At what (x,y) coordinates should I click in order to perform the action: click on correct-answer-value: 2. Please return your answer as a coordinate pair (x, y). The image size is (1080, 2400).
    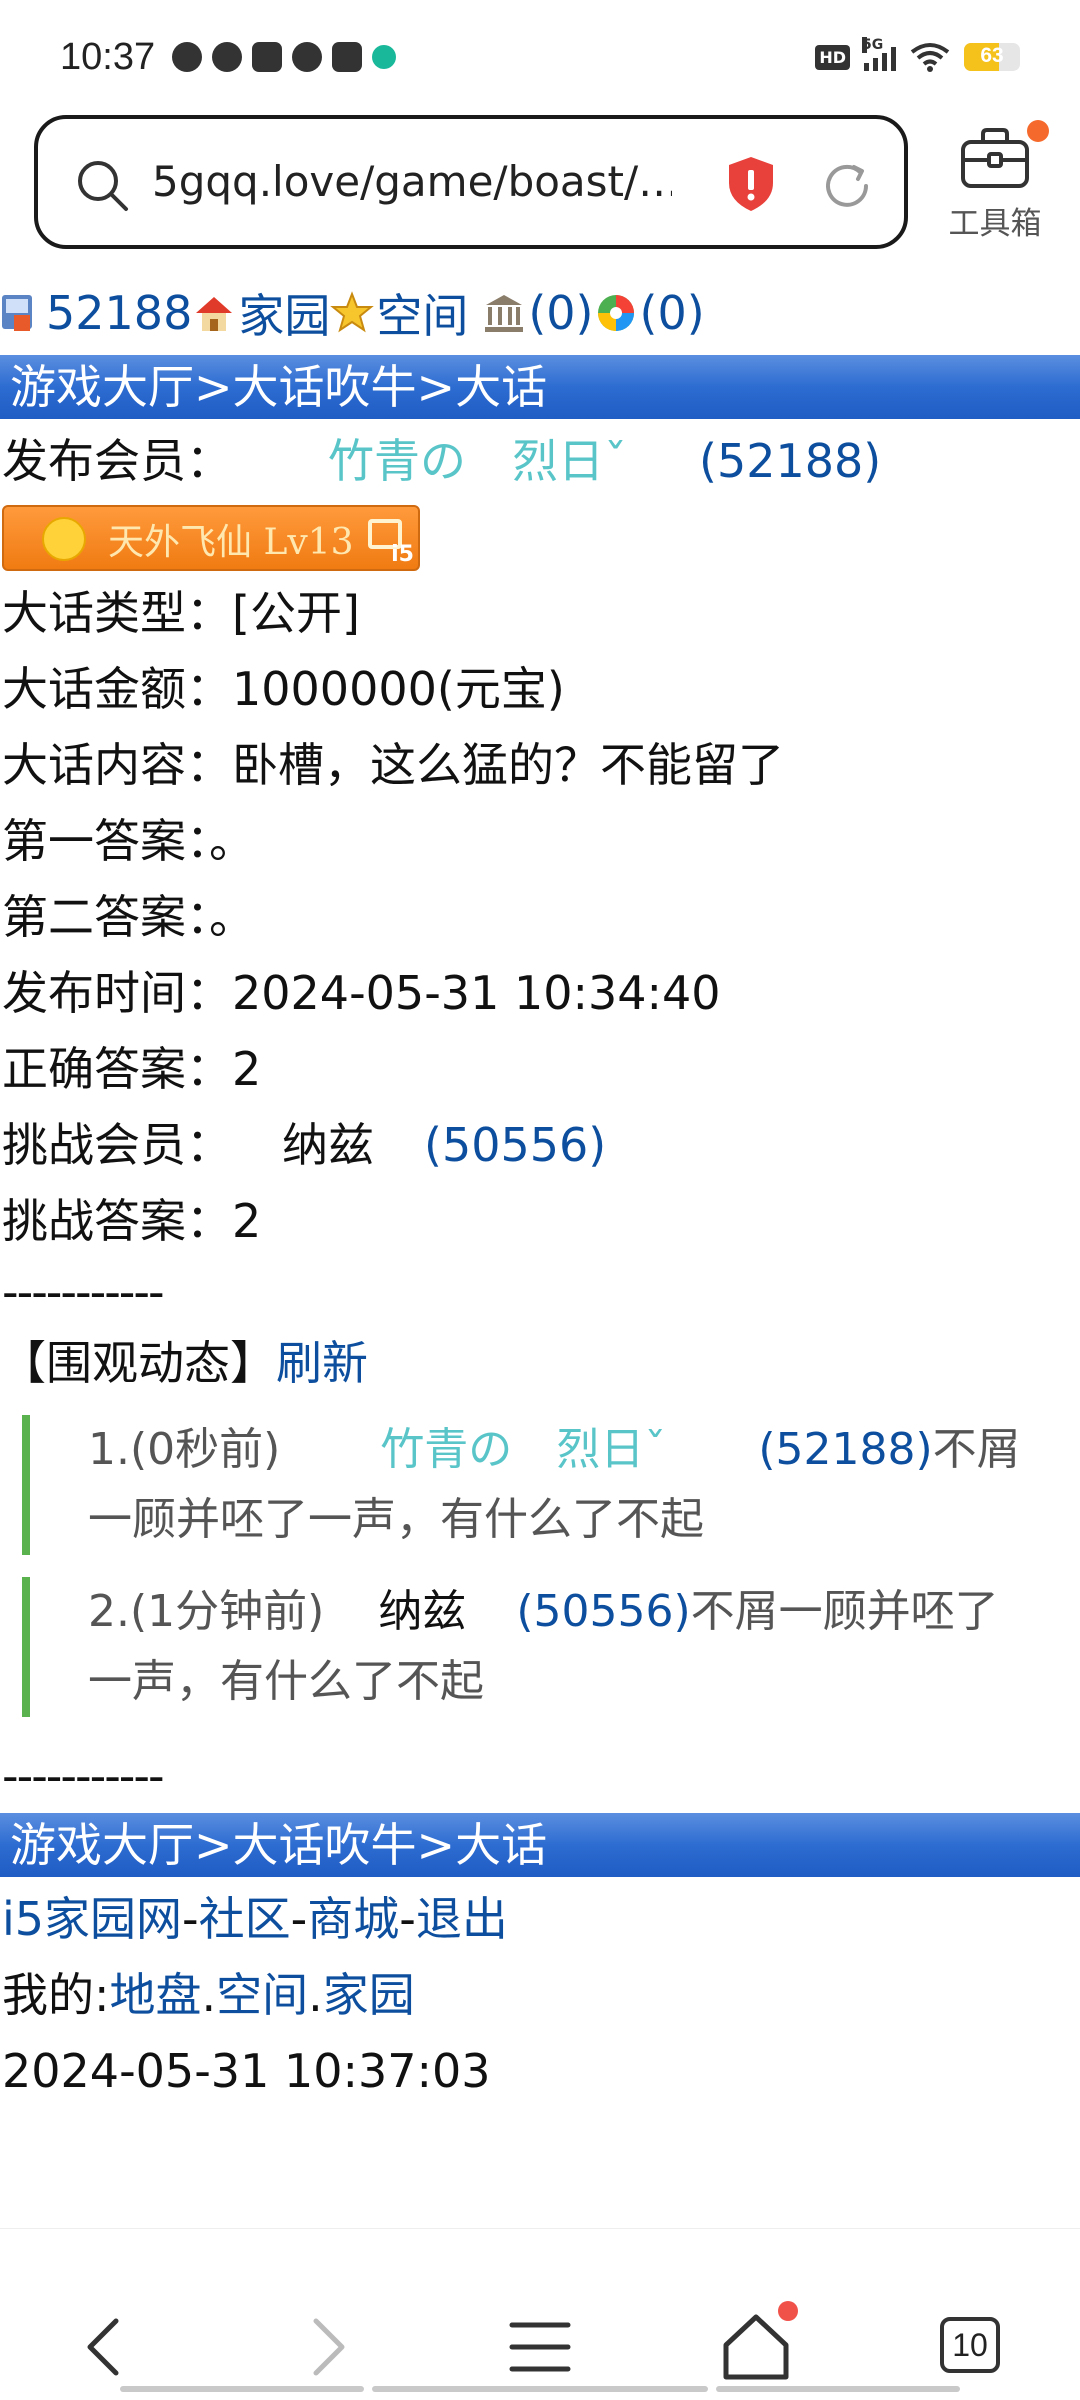
    Looking at the image, I should click on (247, 1069).